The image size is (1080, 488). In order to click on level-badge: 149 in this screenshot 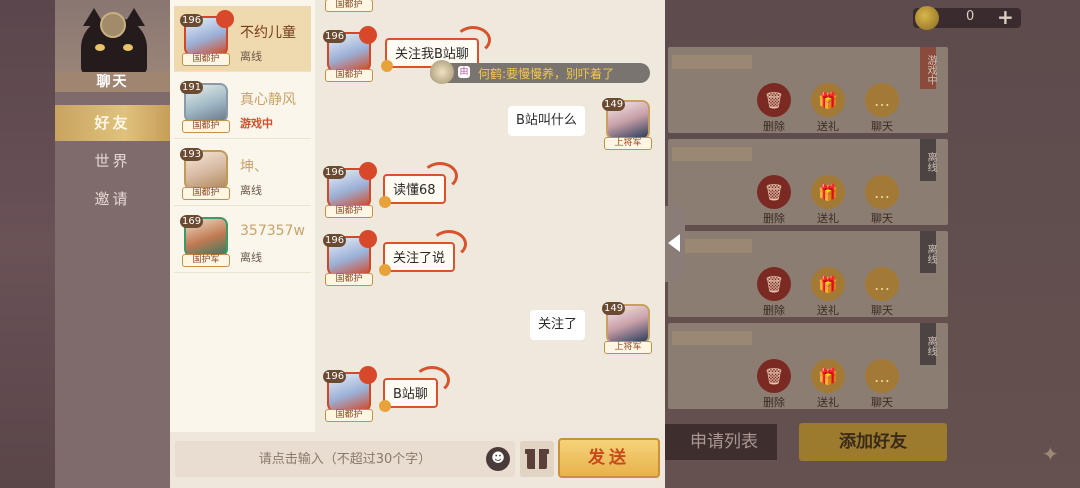, I will do `click(614, 308)`.